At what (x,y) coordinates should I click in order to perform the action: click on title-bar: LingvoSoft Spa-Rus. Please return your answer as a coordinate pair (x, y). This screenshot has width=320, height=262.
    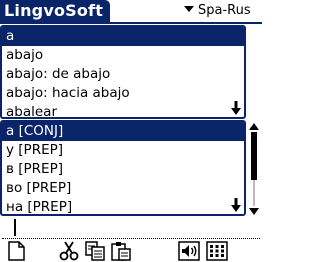
    Looking at the image, I should click on (131, 12).